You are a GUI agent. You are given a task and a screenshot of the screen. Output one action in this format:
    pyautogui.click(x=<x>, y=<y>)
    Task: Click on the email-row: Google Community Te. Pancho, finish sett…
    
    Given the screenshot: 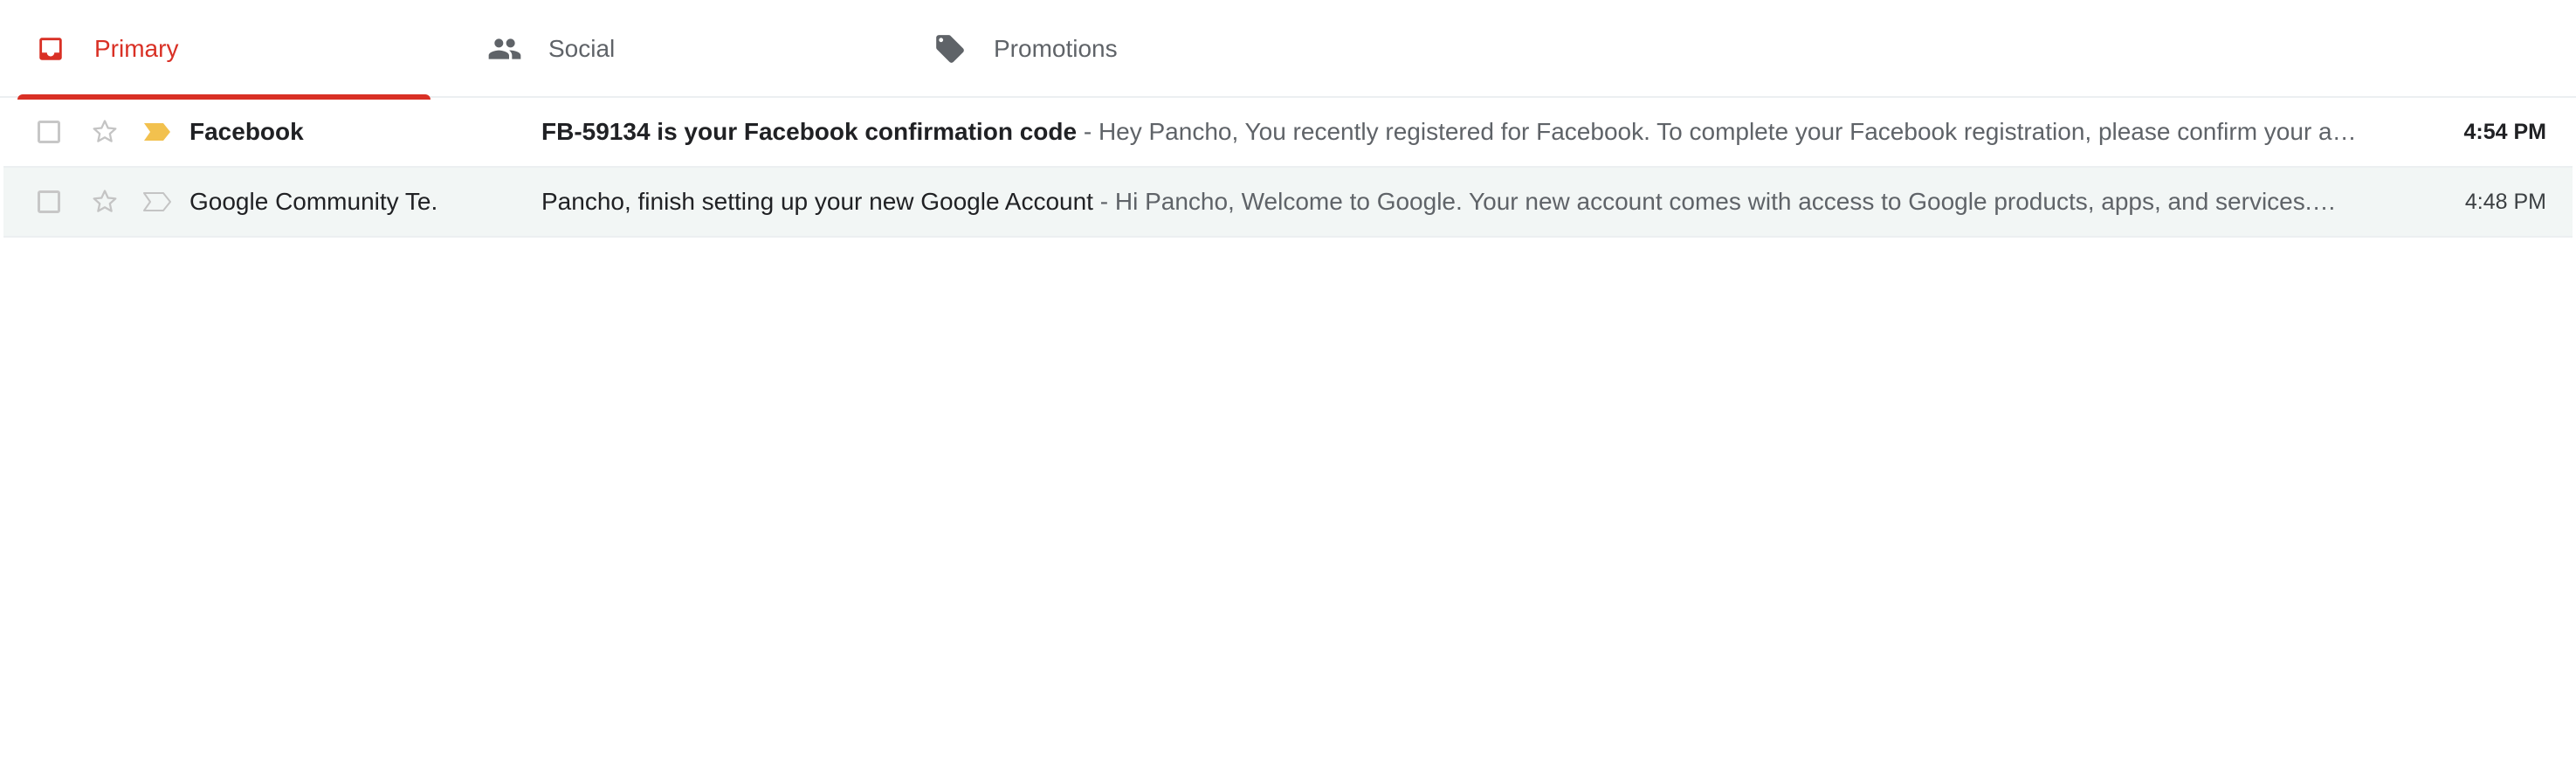 What is the action you would take?
    pyautogui.click(x=1288, y=203)
    